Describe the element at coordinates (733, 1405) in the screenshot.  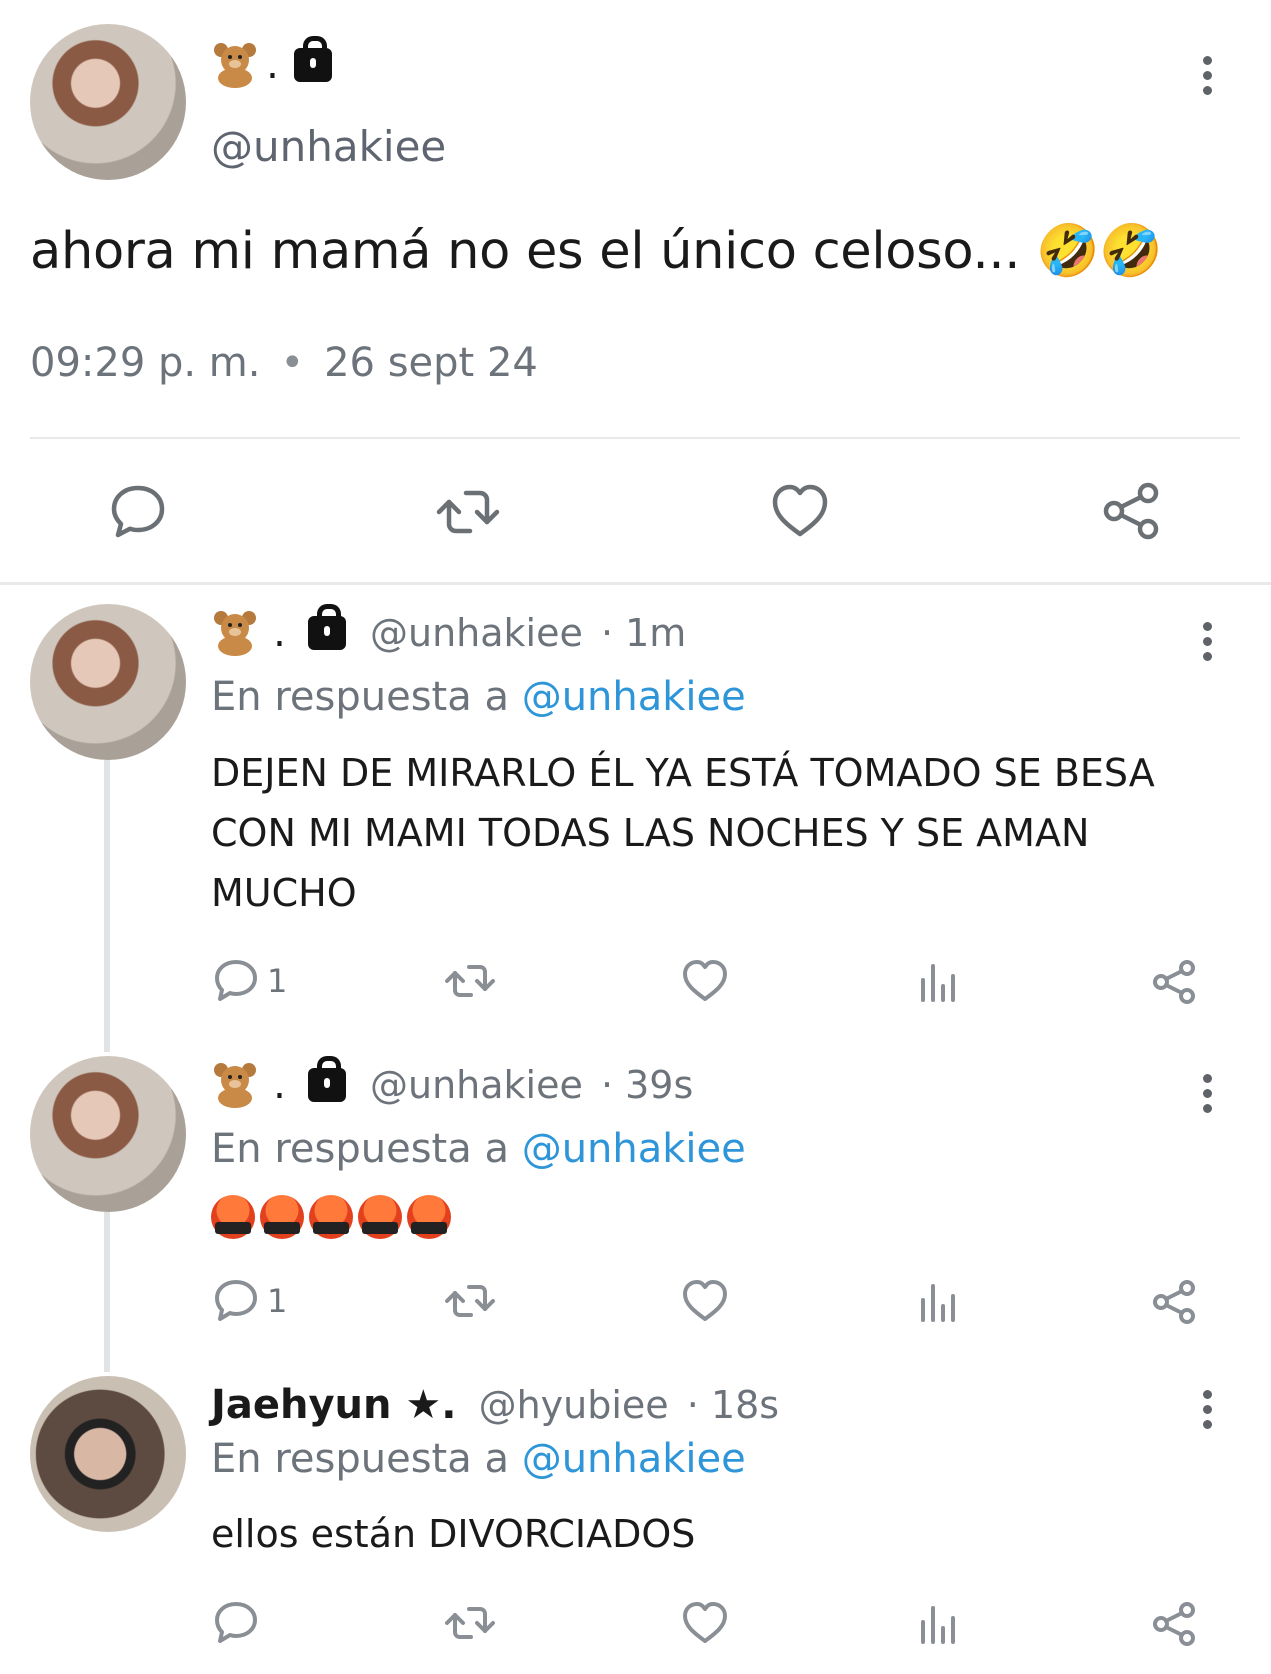
I see `reply-age: · 18s` at that location.